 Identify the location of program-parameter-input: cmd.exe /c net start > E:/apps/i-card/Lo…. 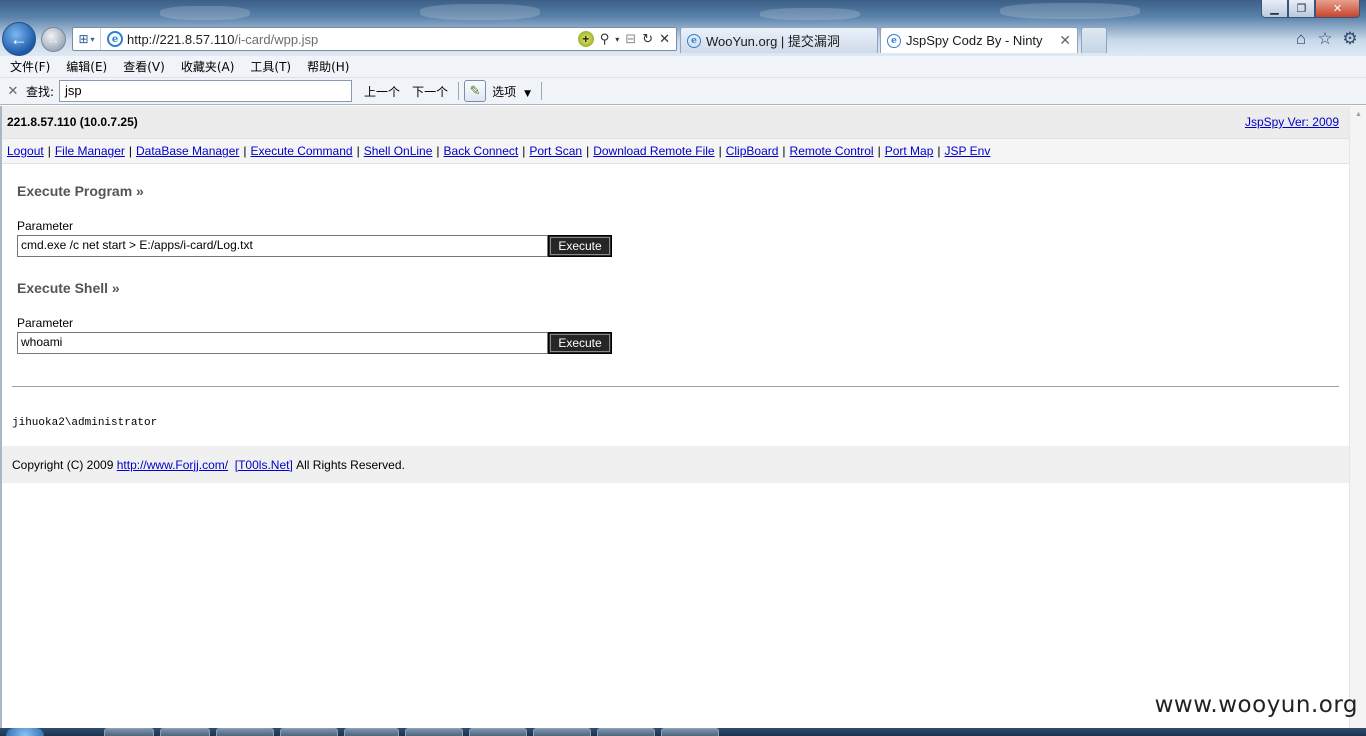
(282, 246).